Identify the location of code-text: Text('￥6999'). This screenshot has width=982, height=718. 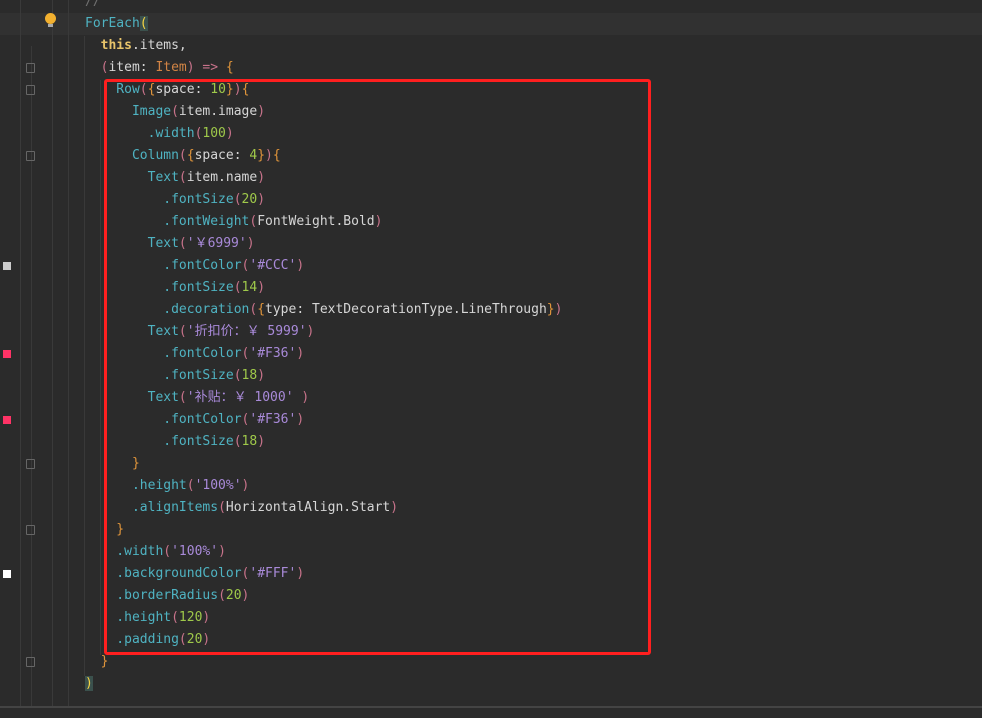
(170, 244).